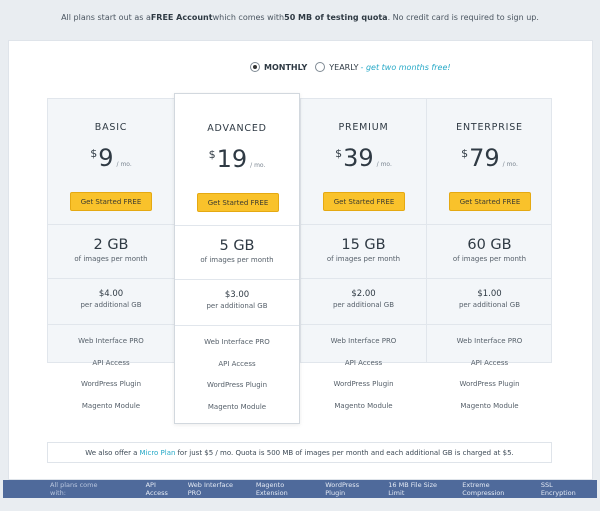  I want to click on plan-extra-cost: $4.00 per additional GB, so click(111, 301).